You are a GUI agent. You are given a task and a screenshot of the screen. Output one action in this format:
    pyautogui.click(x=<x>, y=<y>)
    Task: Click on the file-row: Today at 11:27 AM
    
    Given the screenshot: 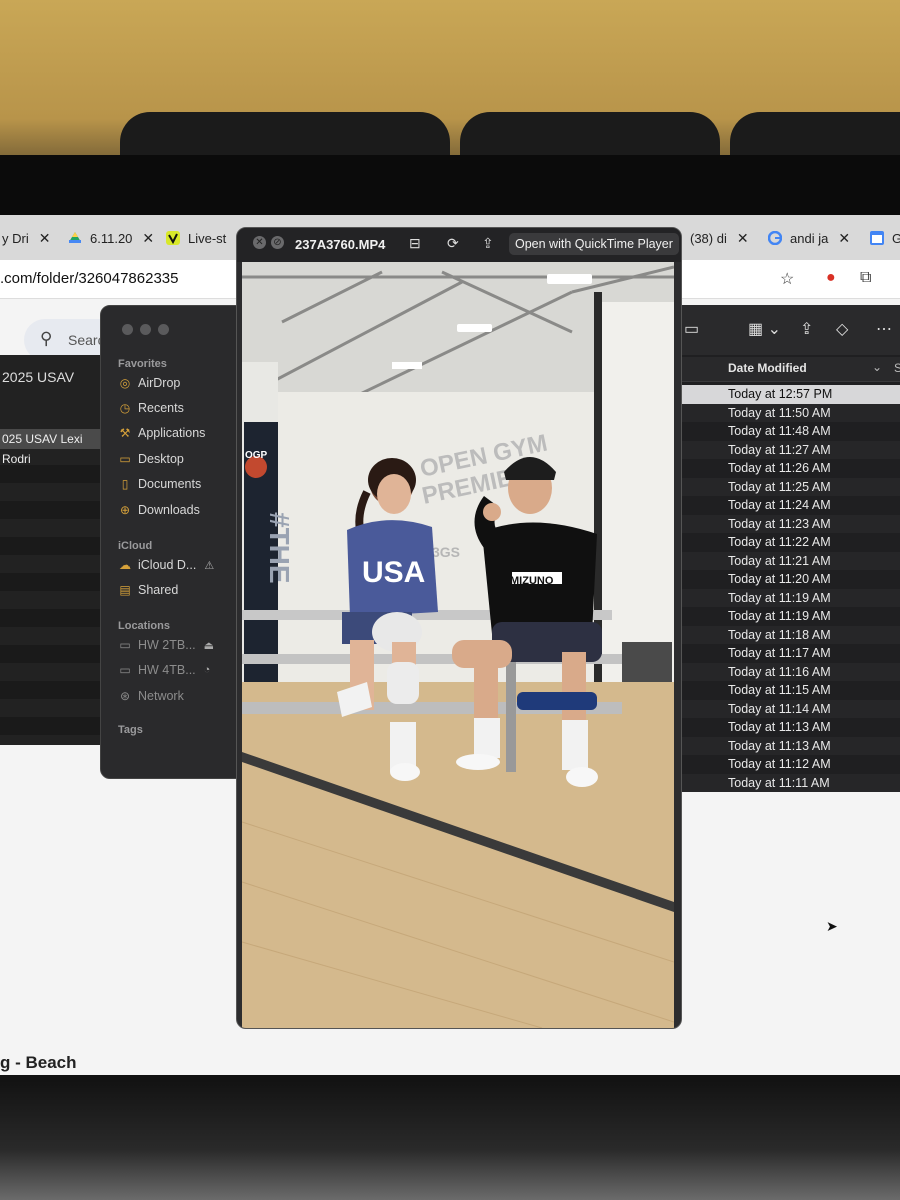 What is the action you would take?
    pyautogui.click(x=788, y=449)
    